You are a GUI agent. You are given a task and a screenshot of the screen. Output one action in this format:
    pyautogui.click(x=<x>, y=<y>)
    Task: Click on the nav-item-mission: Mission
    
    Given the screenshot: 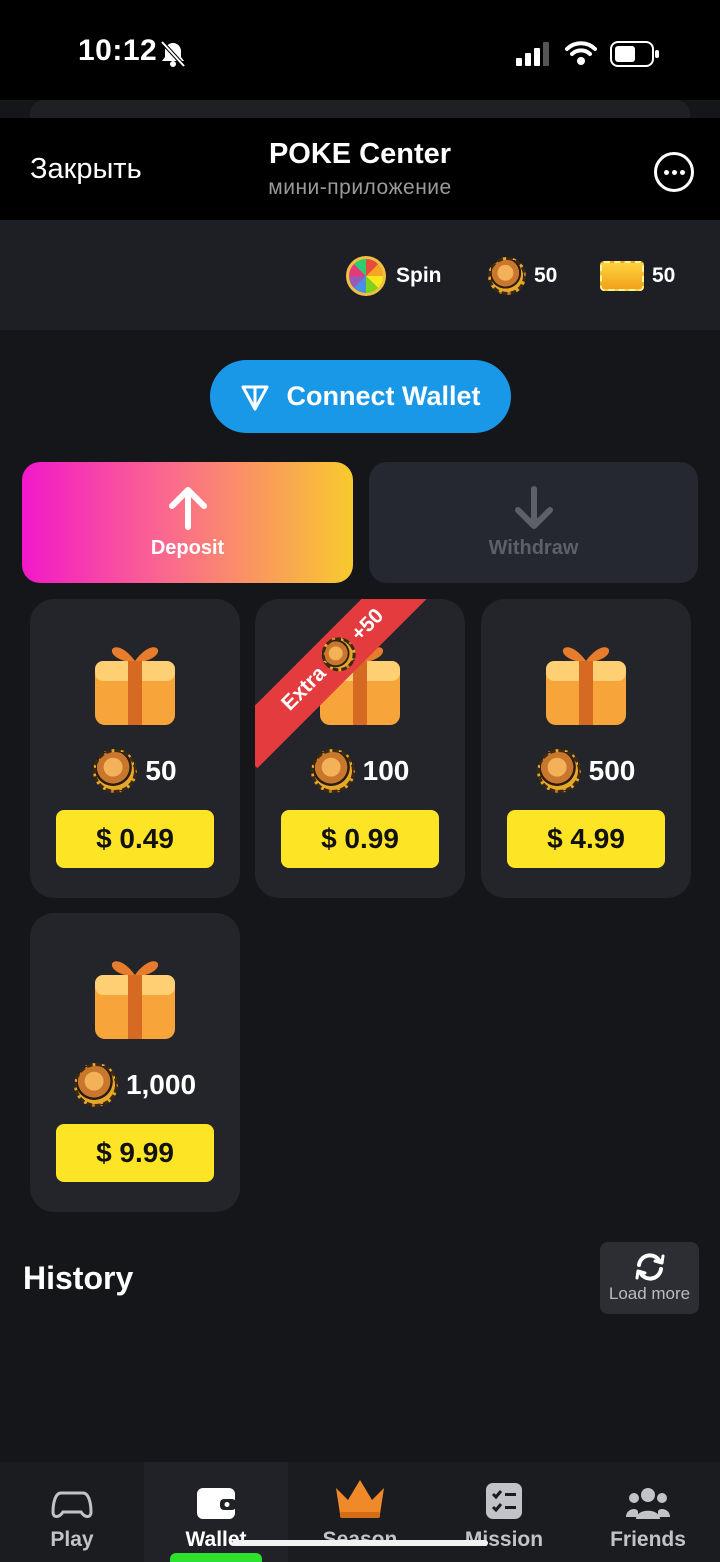 What is the action you would take?
    pyautogui.click(x=504, y=1512)
    